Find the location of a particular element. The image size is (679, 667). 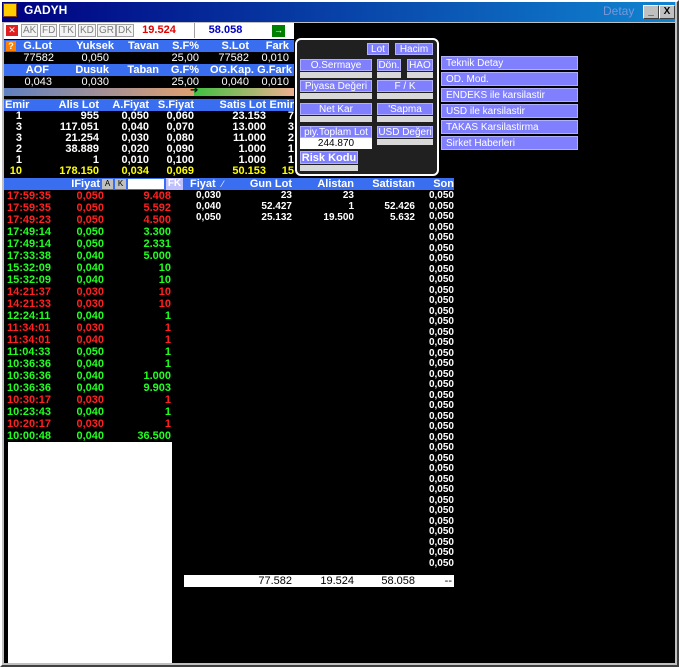

summary-header-1: ? G.Lot Yuksek Tavan S.F% S.Lot Fark is located at coordinates (149, 46).